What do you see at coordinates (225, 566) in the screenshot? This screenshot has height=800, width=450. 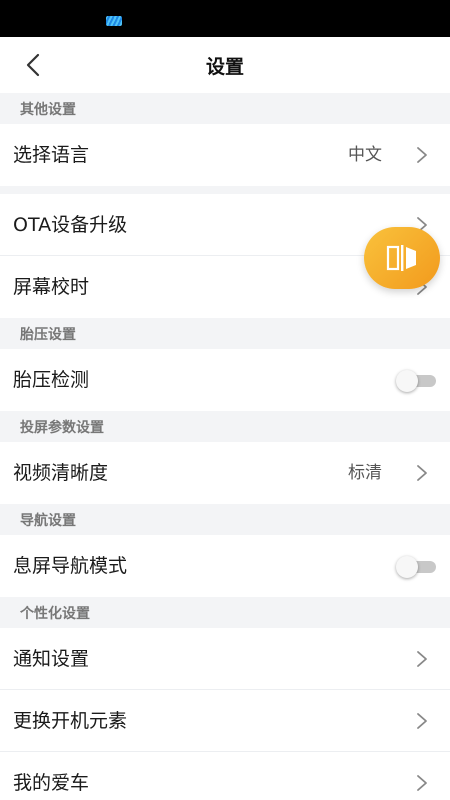 I see `screen-off-nav-row: 息屏导航模式` at bounding box center [225, 566].